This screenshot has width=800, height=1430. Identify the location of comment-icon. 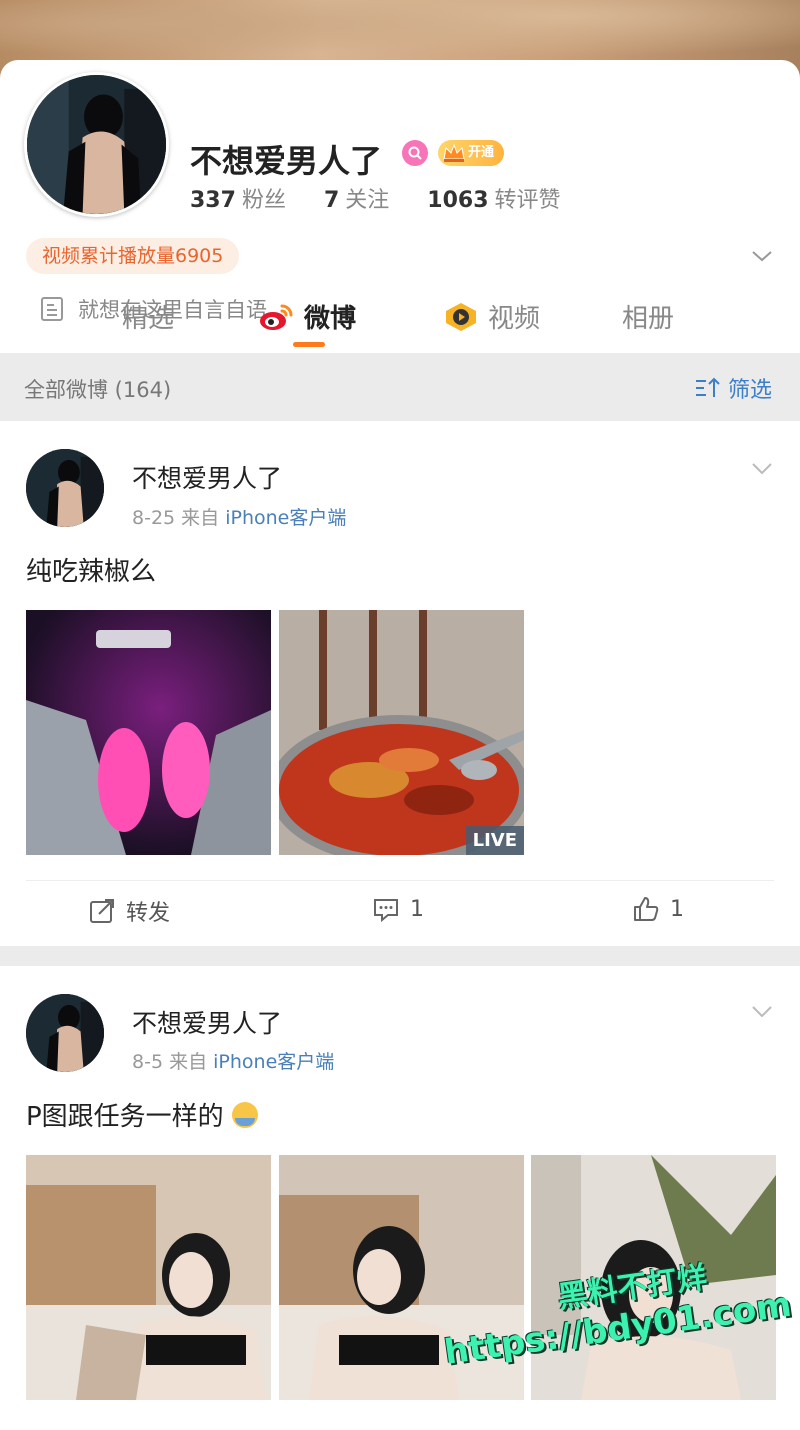
(386, 911).